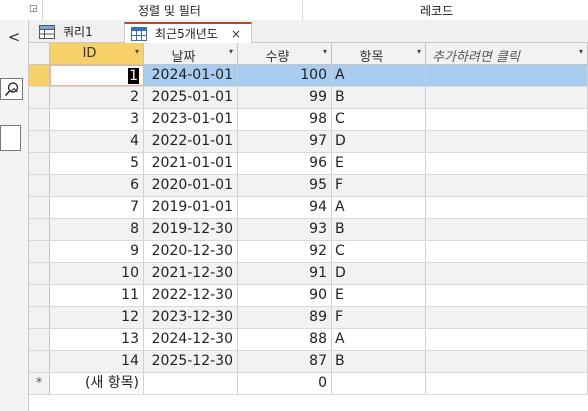 Image resolution: width=588 pixels, height=411 pixels. I want to click on table-row: 9 2020-12-30 92 C, so click(319, 252).